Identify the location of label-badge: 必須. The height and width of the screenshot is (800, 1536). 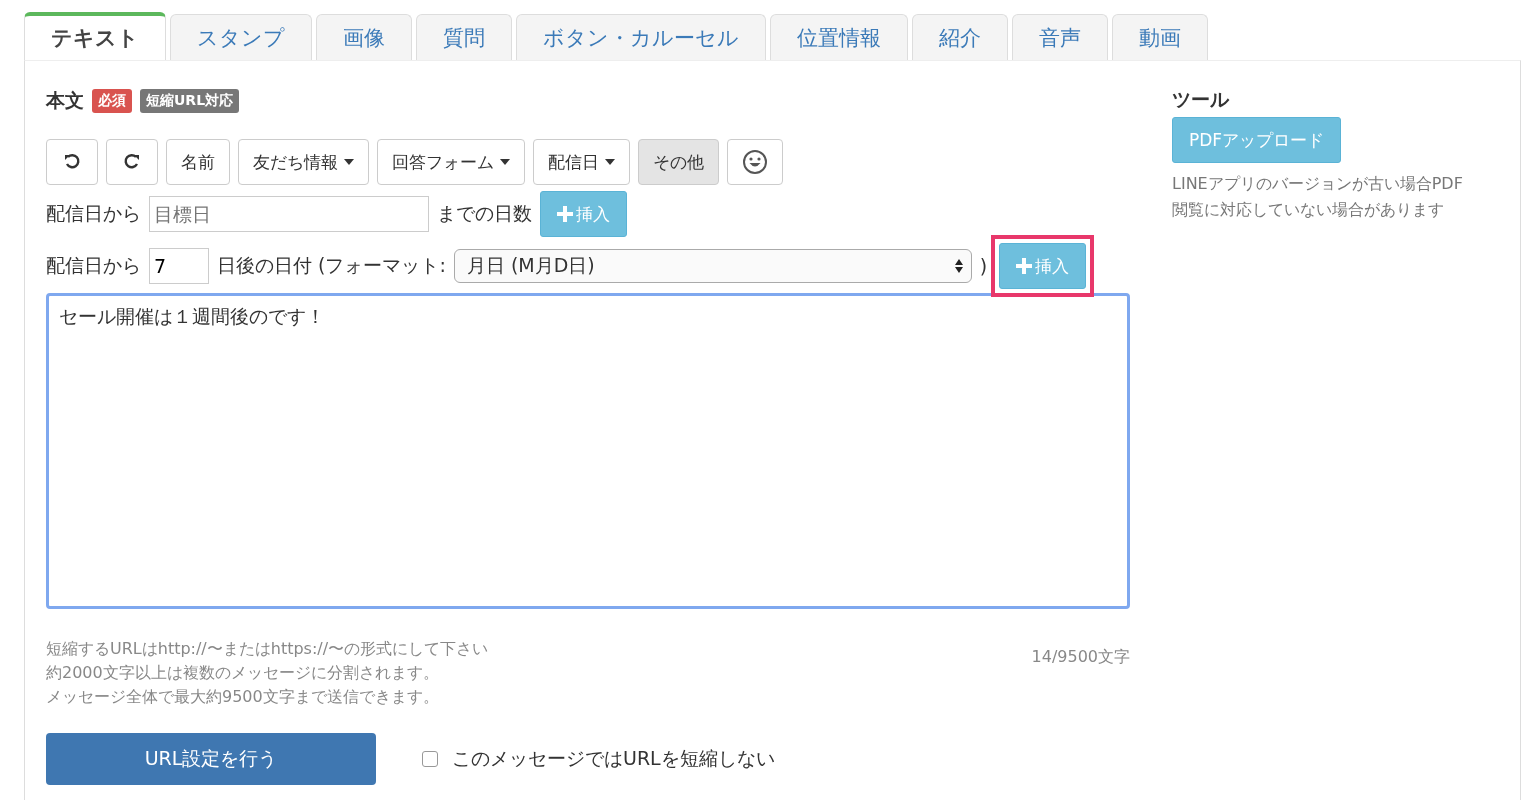
(112, 101).